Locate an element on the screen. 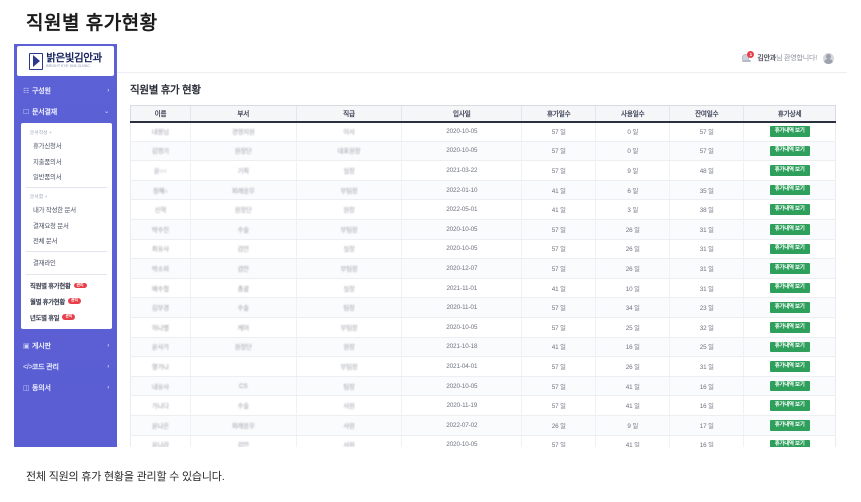 The height and width of the screenshot is (502, 861). chevron-right-icon: › is located at coordinates (108, 90).